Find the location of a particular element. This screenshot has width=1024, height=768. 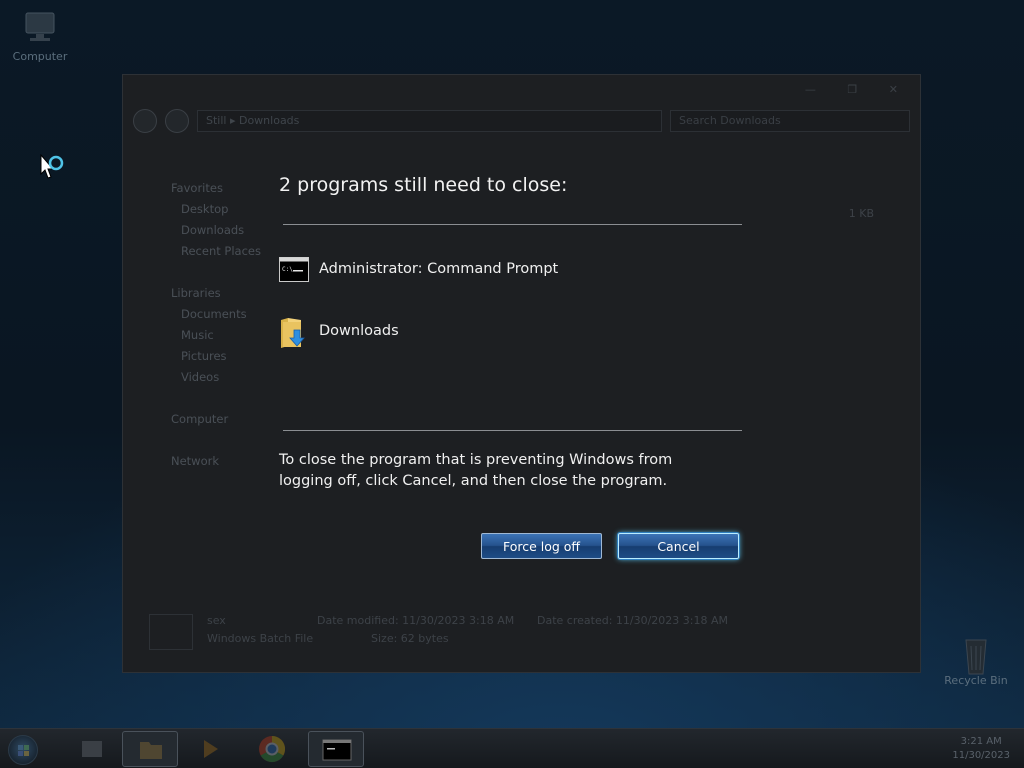

back-button is located at coordinates (145, 121).